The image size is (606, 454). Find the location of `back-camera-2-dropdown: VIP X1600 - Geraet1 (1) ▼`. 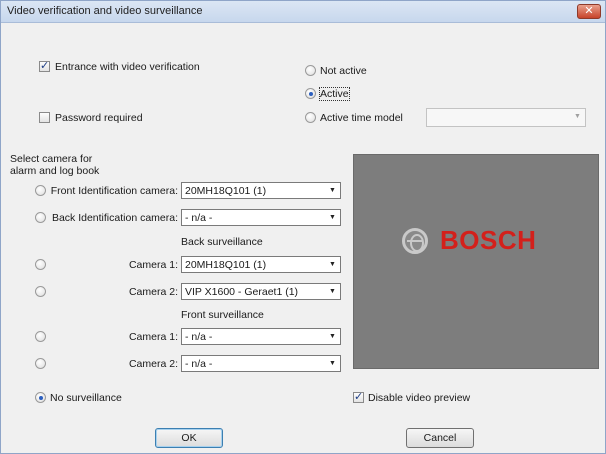

back-camera-2-dropdown: VIP X1600 - Geraet1 (1) ▼ is located at coordinates (261, 291).